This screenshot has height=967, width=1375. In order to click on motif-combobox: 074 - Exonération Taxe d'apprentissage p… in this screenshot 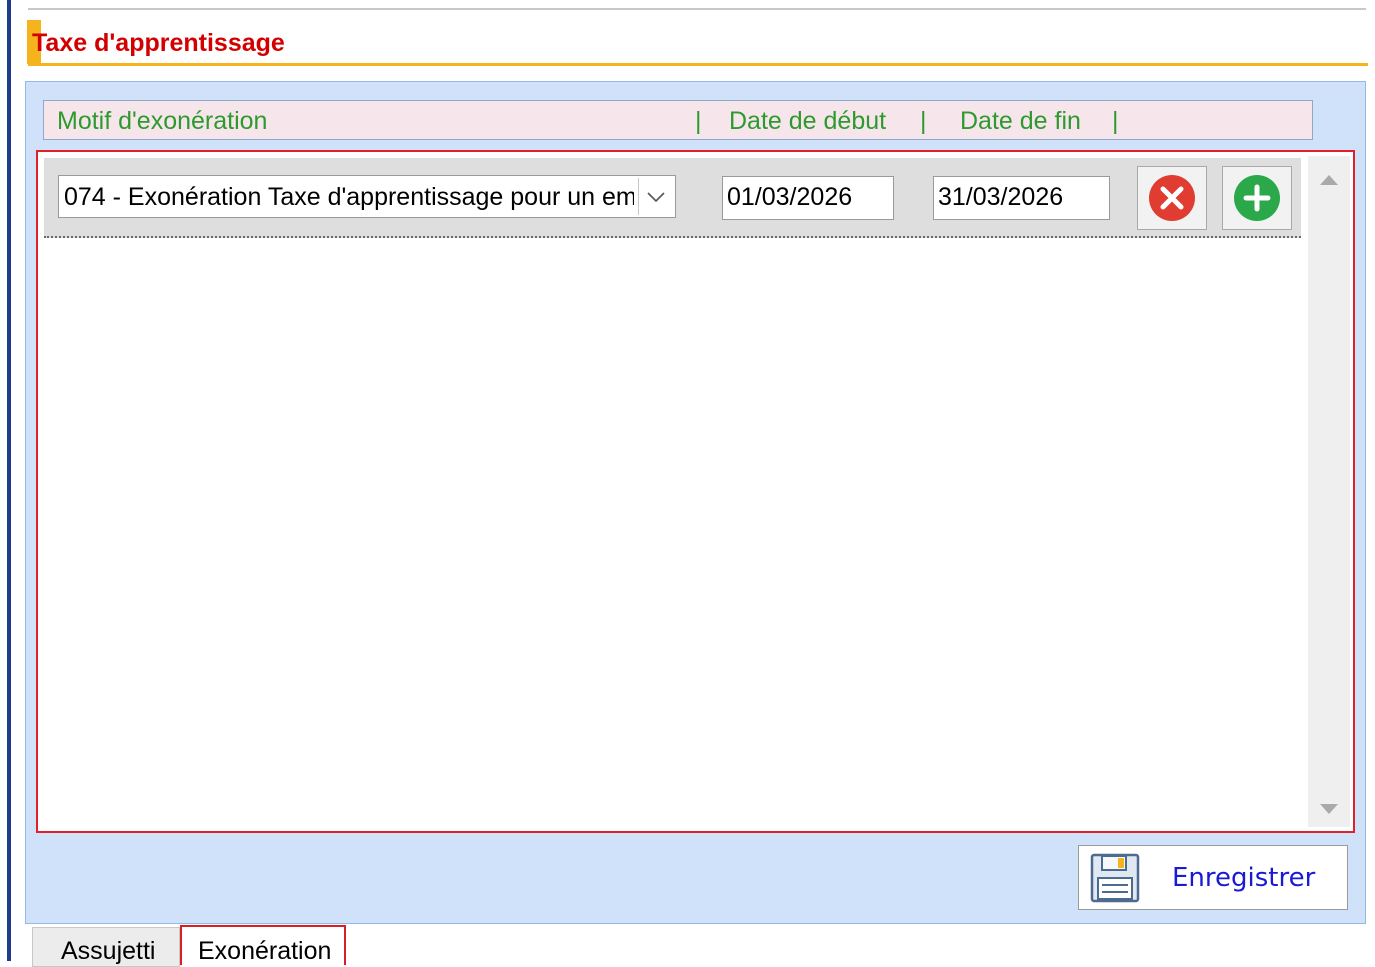, I will do `click(367, 196)`.